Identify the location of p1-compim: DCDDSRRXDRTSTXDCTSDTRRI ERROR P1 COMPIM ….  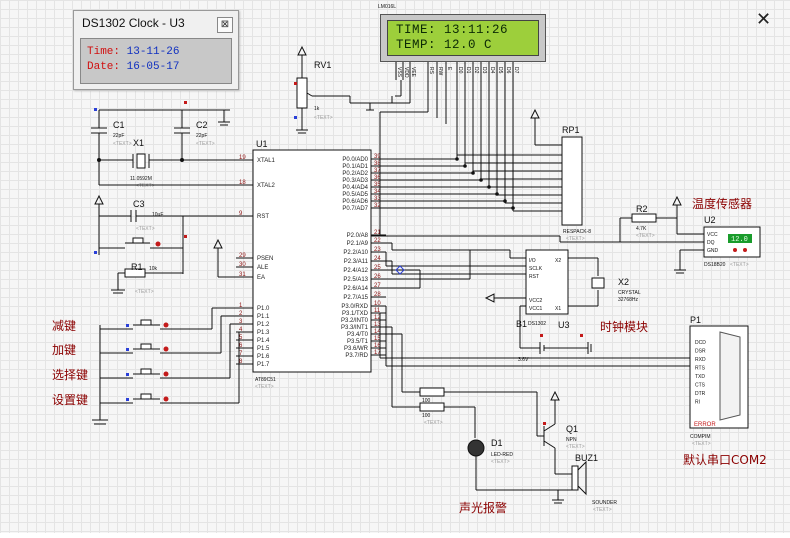
(719, 381).